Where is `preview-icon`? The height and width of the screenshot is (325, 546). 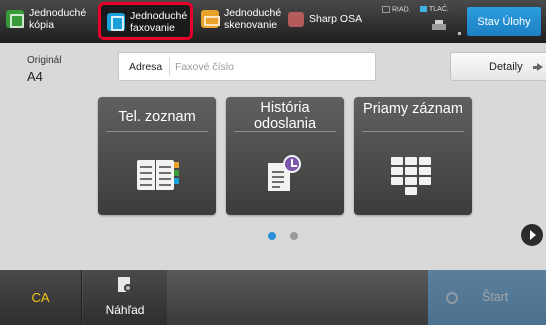 preview-icon is located at coordinates (126, 286).